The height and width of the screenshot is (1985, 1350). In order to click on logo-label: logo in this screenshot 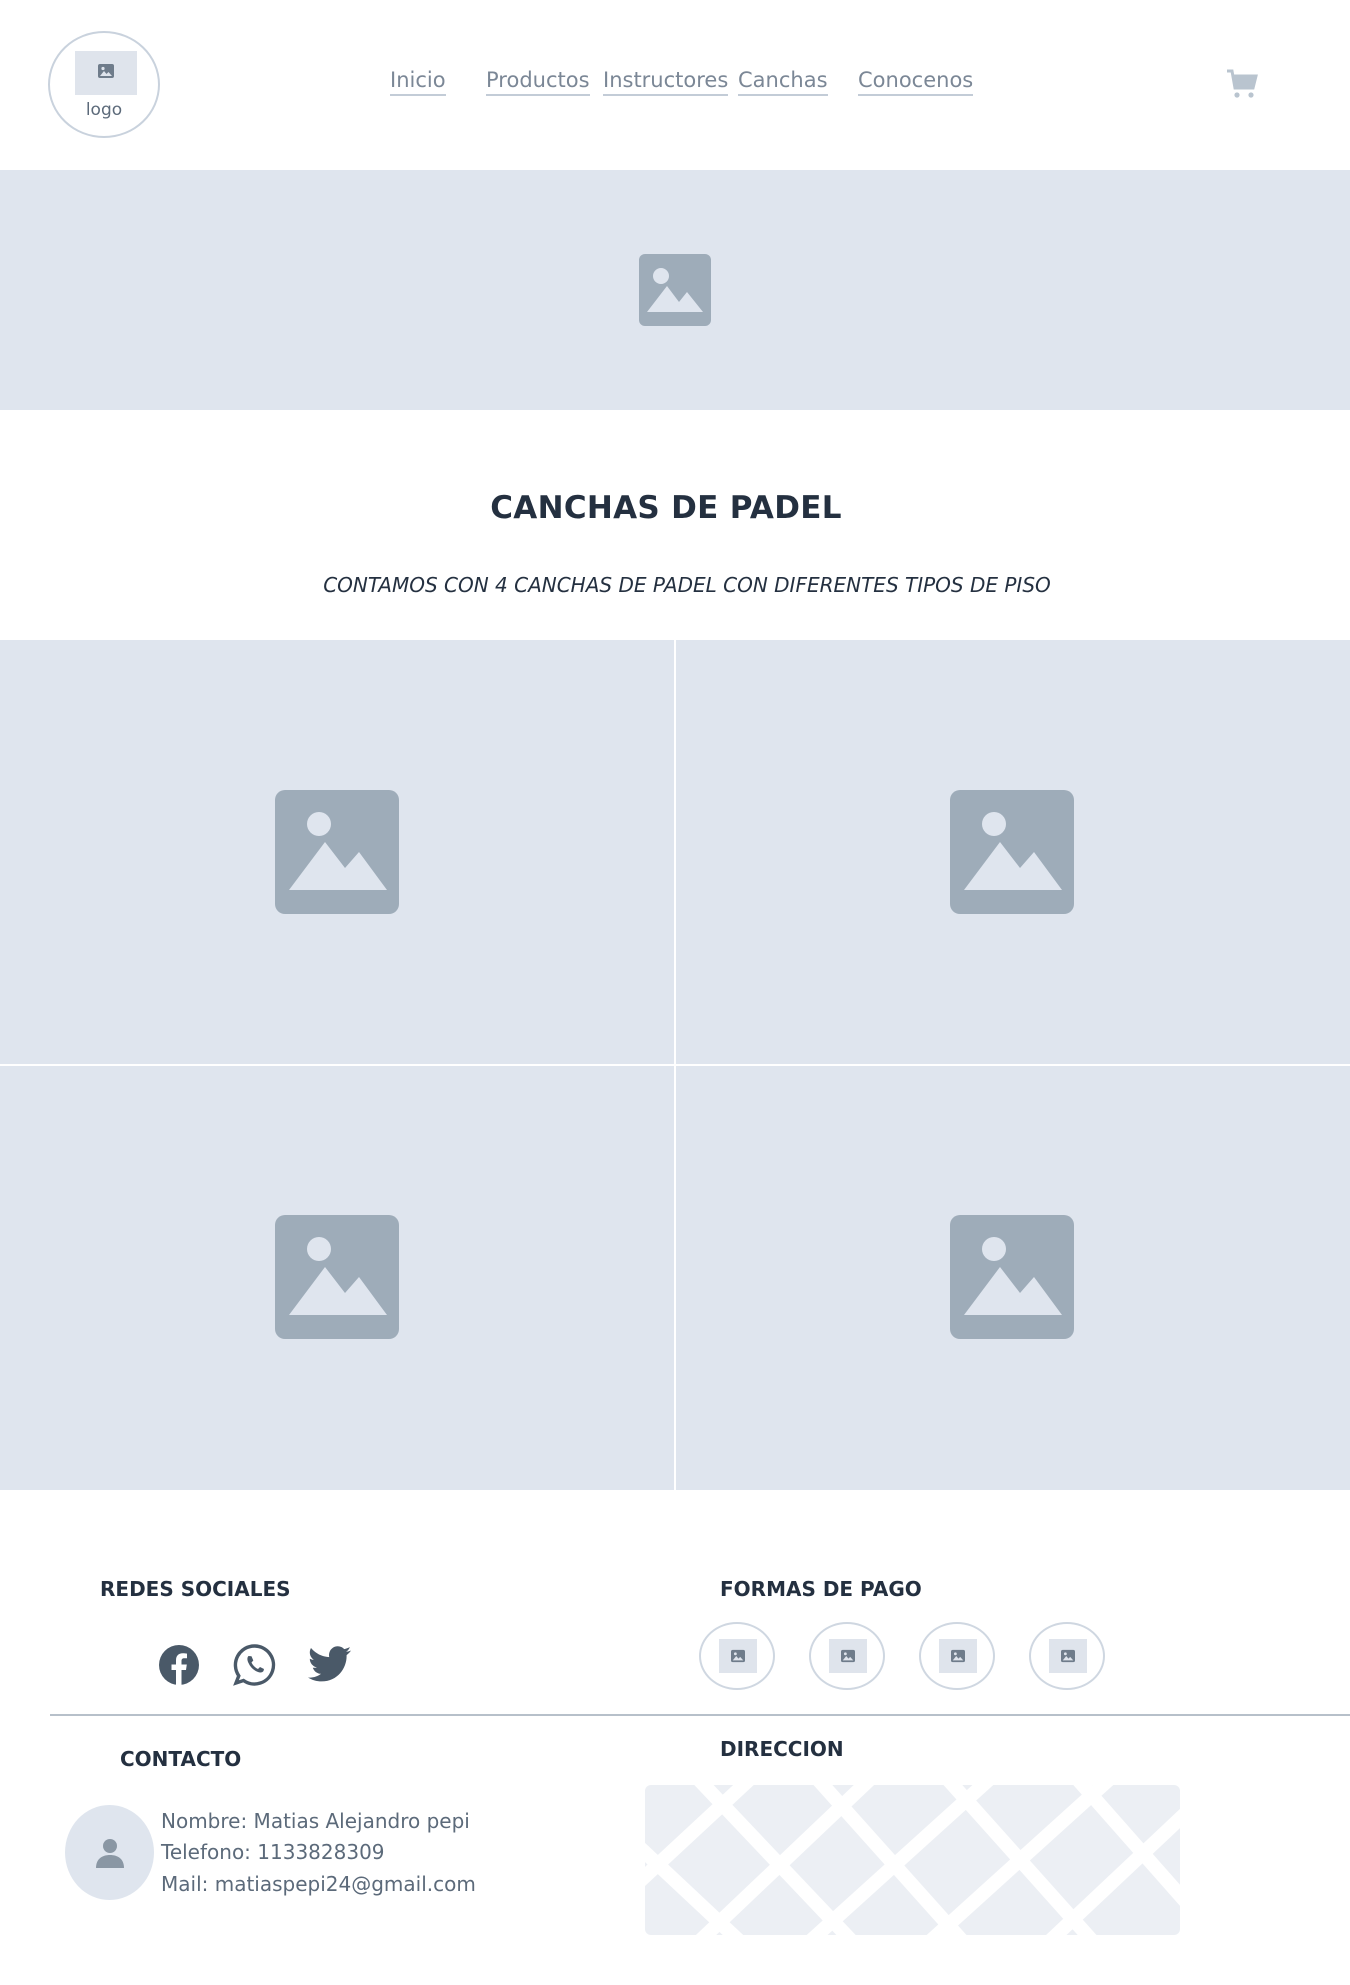, I will do `click(104, 110)`.